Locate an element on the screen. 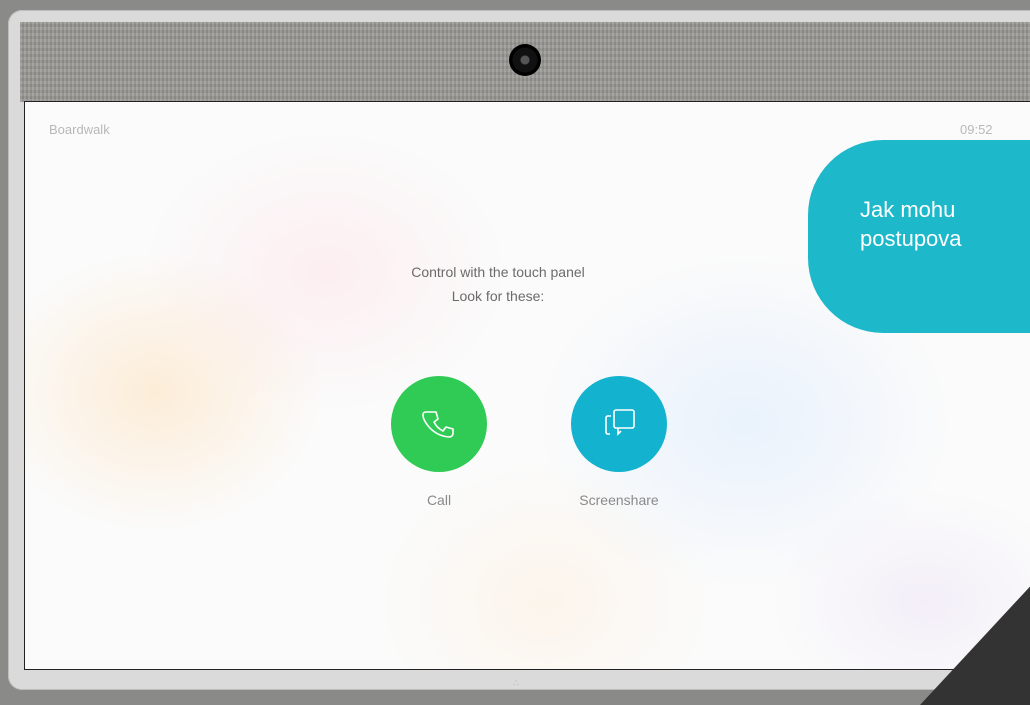  instruction-line-2: Look for these: is located at coordinates (498, 296).